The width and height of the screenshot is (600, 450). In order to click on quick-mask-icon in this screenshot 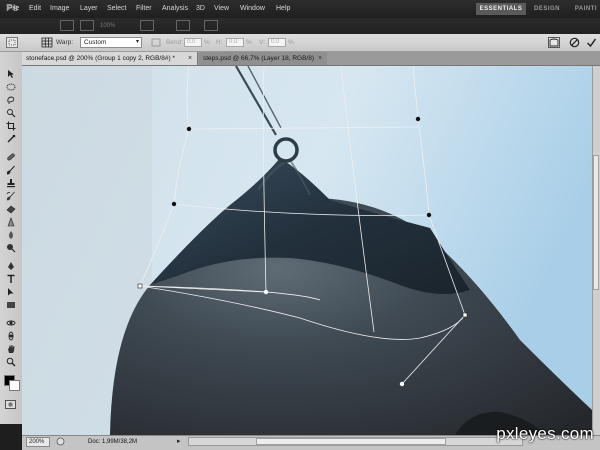, I will do `click(10, 404)`.